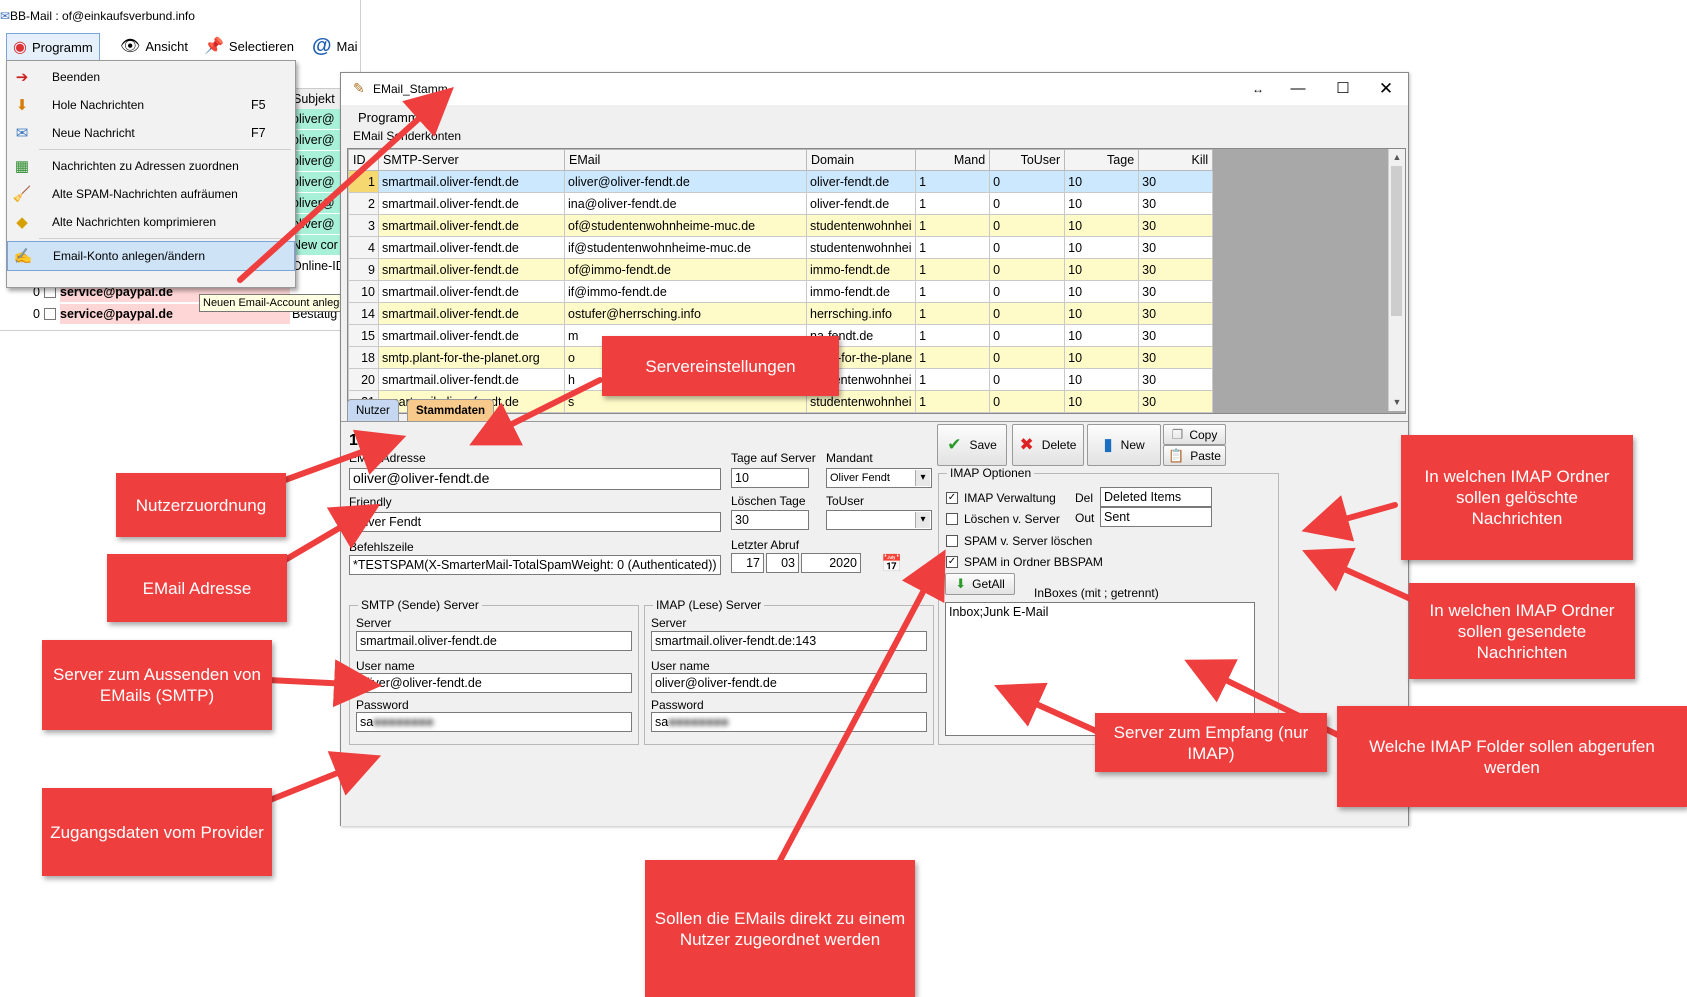  I want to click on table-cell: if@immo-fendt.de, so click(685, 291).